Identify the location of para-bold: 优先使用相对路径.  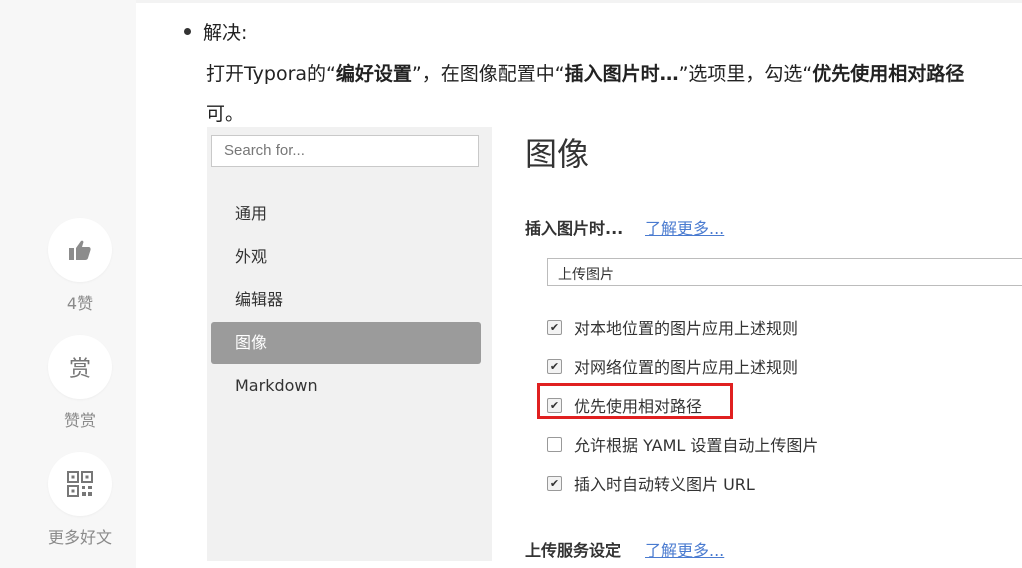
(888, 74).